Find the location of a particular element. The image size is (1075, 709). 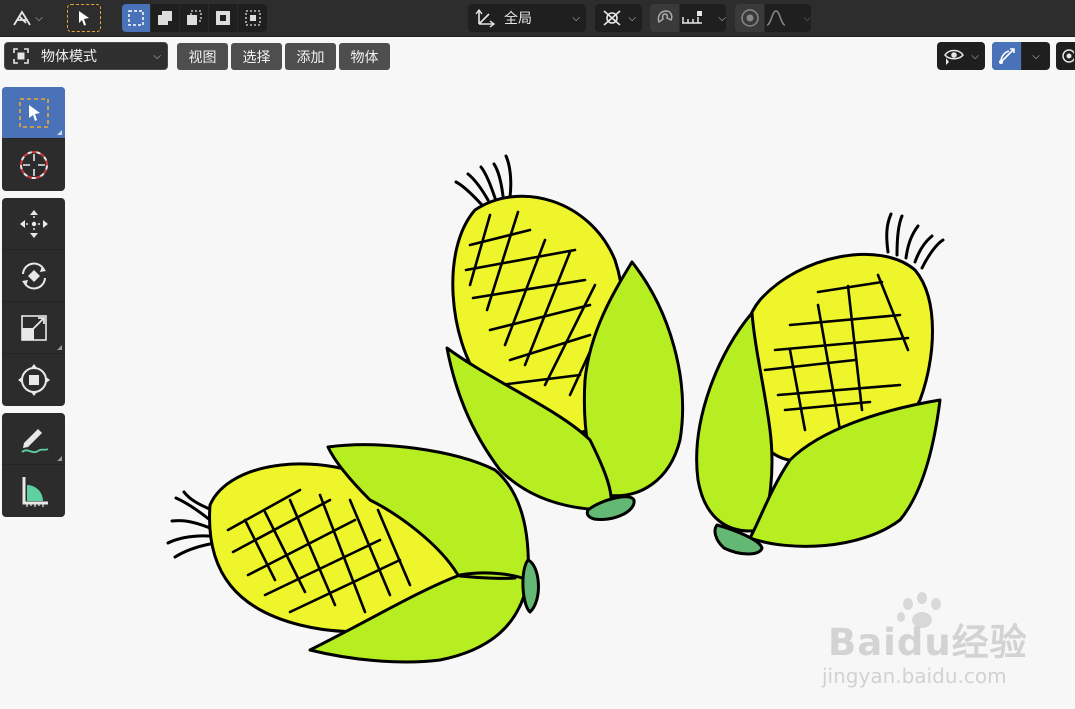

toolbar-group-transform is located at coordinates (33, 302).